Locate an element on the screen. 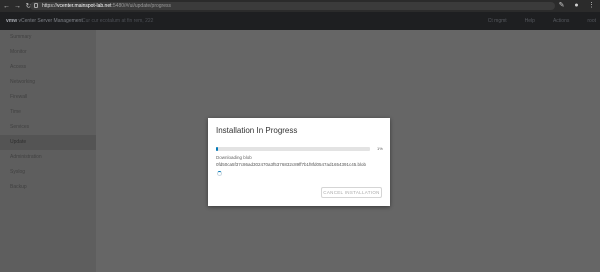 The image size is (600, 272). header-center-text: Cur cur ecotalum at fin rem, 222 is located at coordinates (118, 21).